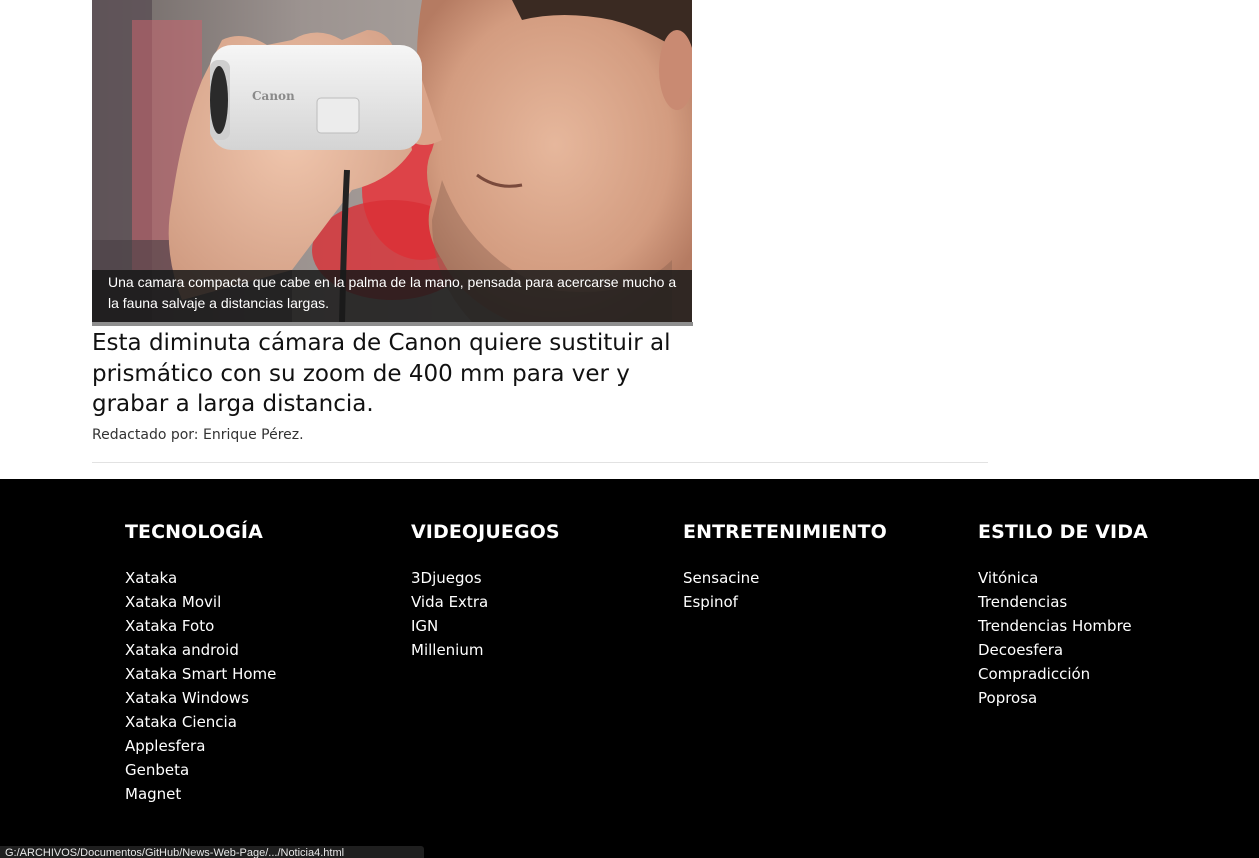 The image size is (1259, 858). Describe the element at coordinates (1063, 578) in the screenshot. I see `footer-link: Vitónica` at that location.